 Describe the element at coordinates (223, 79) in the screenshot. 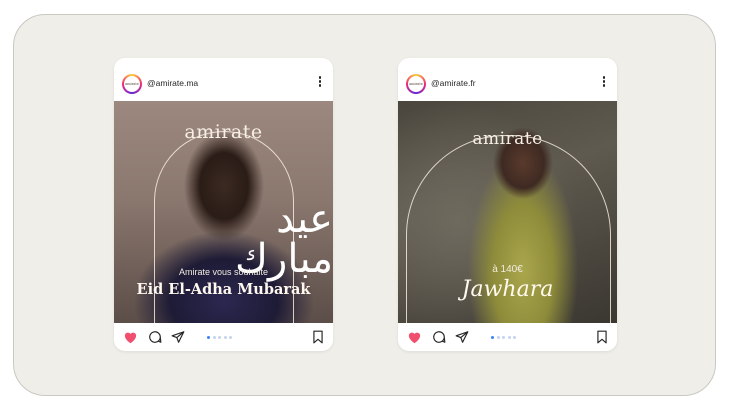

I see `post-header: amirate @amirate.ma` at that location.